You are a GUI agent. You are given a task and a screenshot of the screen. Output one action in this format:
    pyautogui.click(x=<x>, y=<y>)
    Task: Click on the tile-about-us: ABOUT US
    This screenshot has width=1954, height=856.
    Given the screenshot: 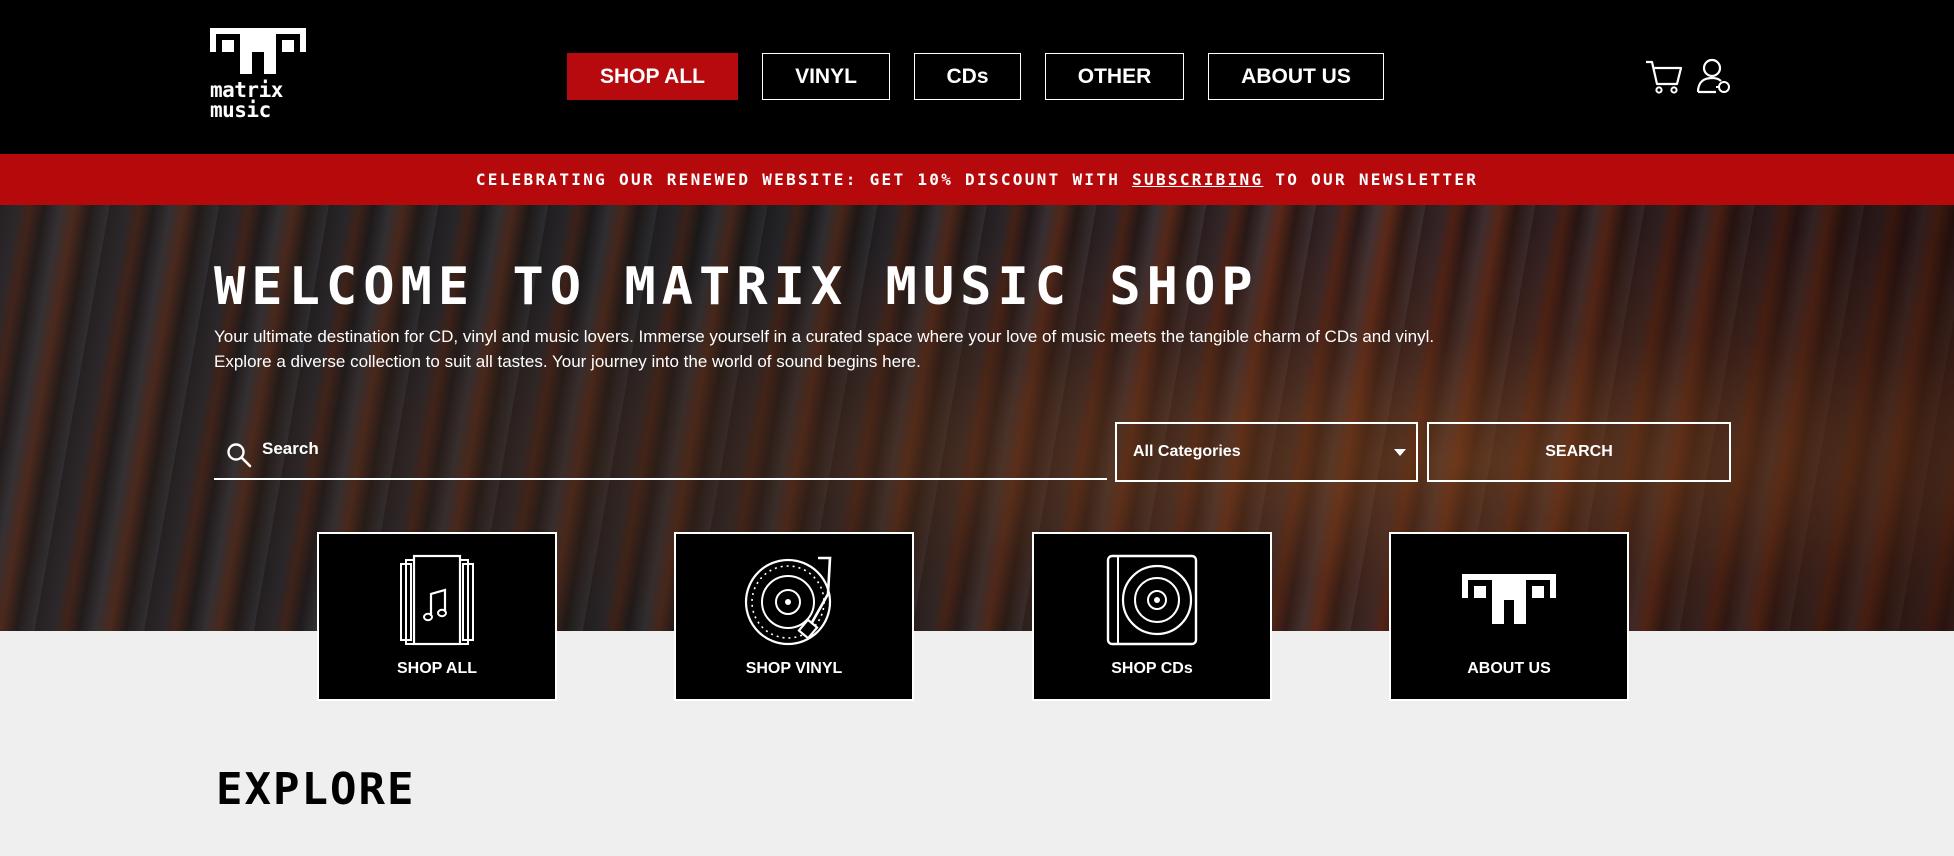 What is the action you would take?
    pyautogui.click(x=1509, y=616)
    